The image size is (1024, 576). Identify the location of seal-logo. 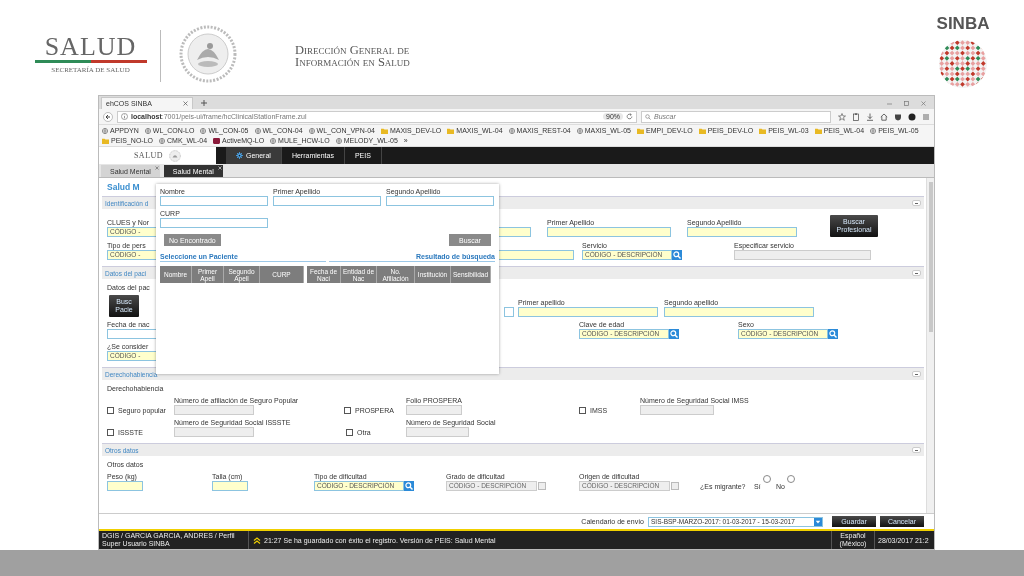
(208, 54).